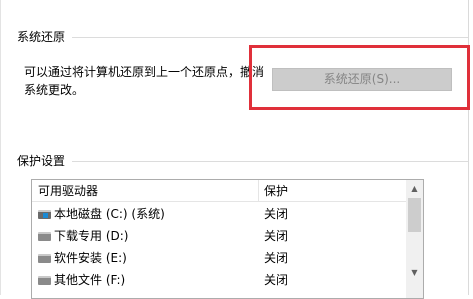 This screenshot has width=473, height=299. What do you see at coordinates (0, 147) in the screenshot?
I see `window-left-border` at bounding box center [0, 147].